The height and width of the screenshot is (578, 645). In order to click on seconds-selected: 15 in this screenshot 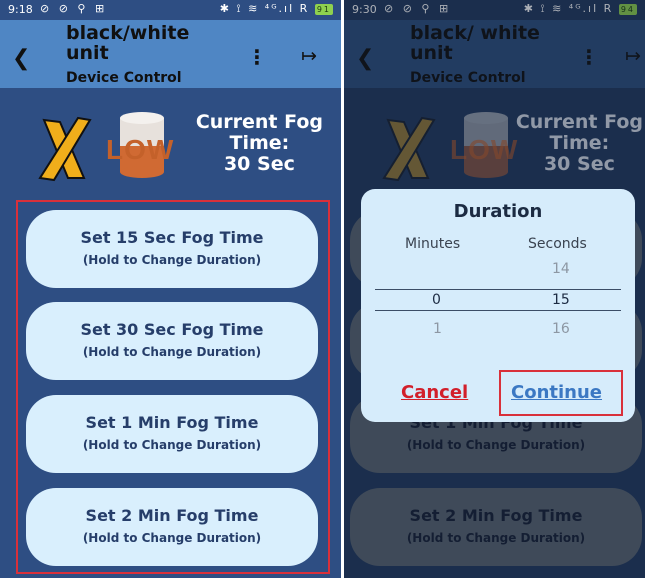, I will do `click(561, 300)`.